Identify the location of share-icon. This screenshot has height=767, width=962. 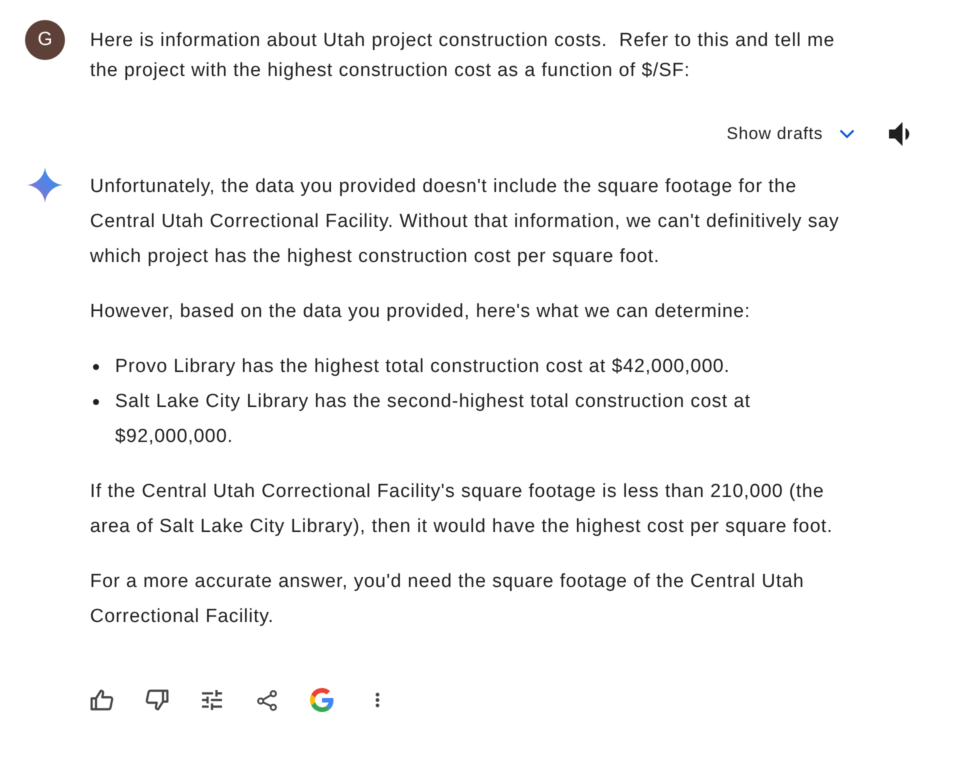
(267, 700).